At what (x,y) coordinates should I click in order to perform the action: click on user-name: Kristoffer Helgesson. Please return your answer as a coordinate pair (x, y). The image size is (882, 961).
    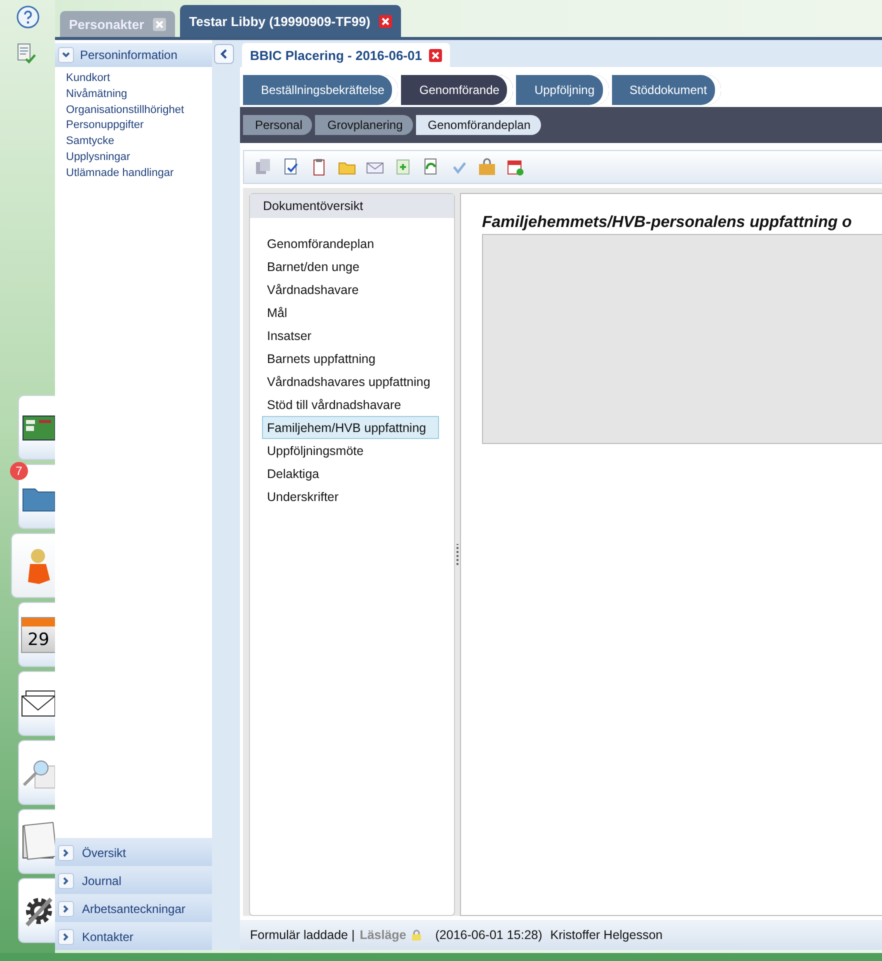
    Looking at the image, I should click on (606, 935).